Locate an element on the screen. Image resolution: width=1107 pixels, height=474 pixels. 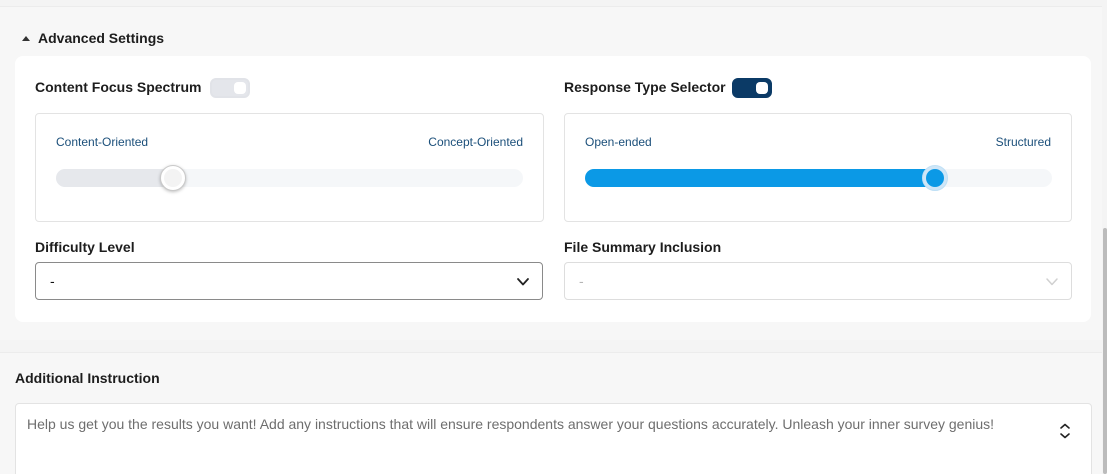
content-focus-max-label: Concept-Oriented is located at coordinates (475, 142).